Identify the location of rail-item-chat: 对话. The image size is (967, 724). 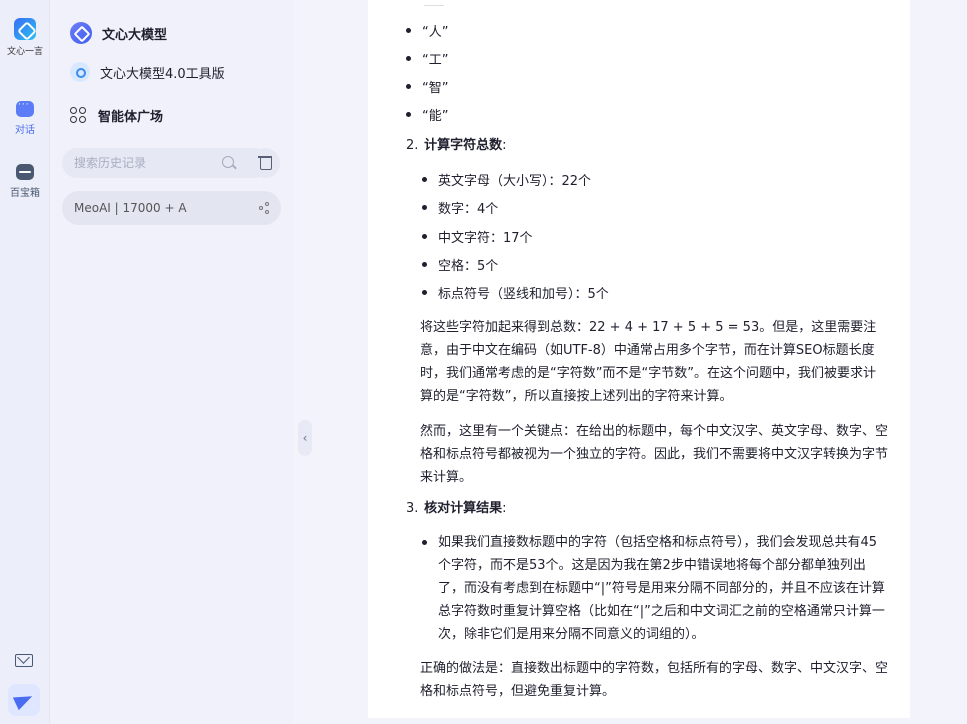
(25, 118).